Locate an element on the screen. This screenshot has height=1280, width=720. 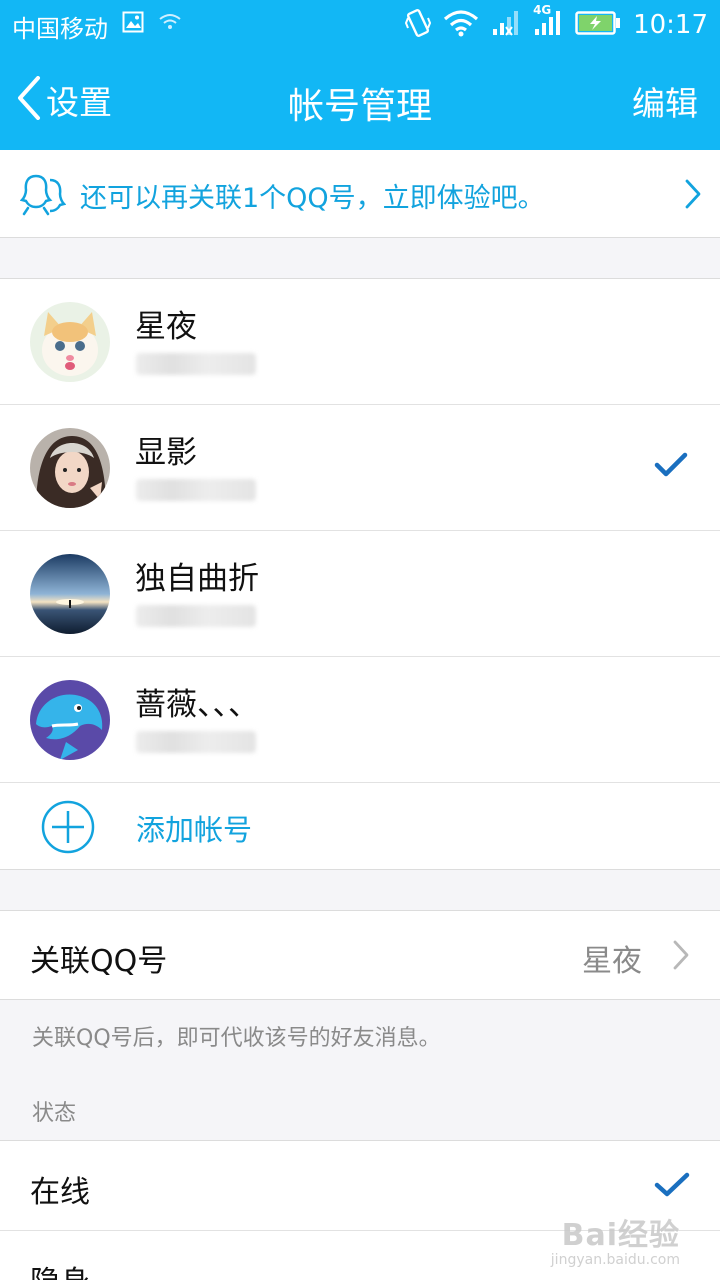
watermark-main: Bai经验 is located at coordinates (620, 1235).